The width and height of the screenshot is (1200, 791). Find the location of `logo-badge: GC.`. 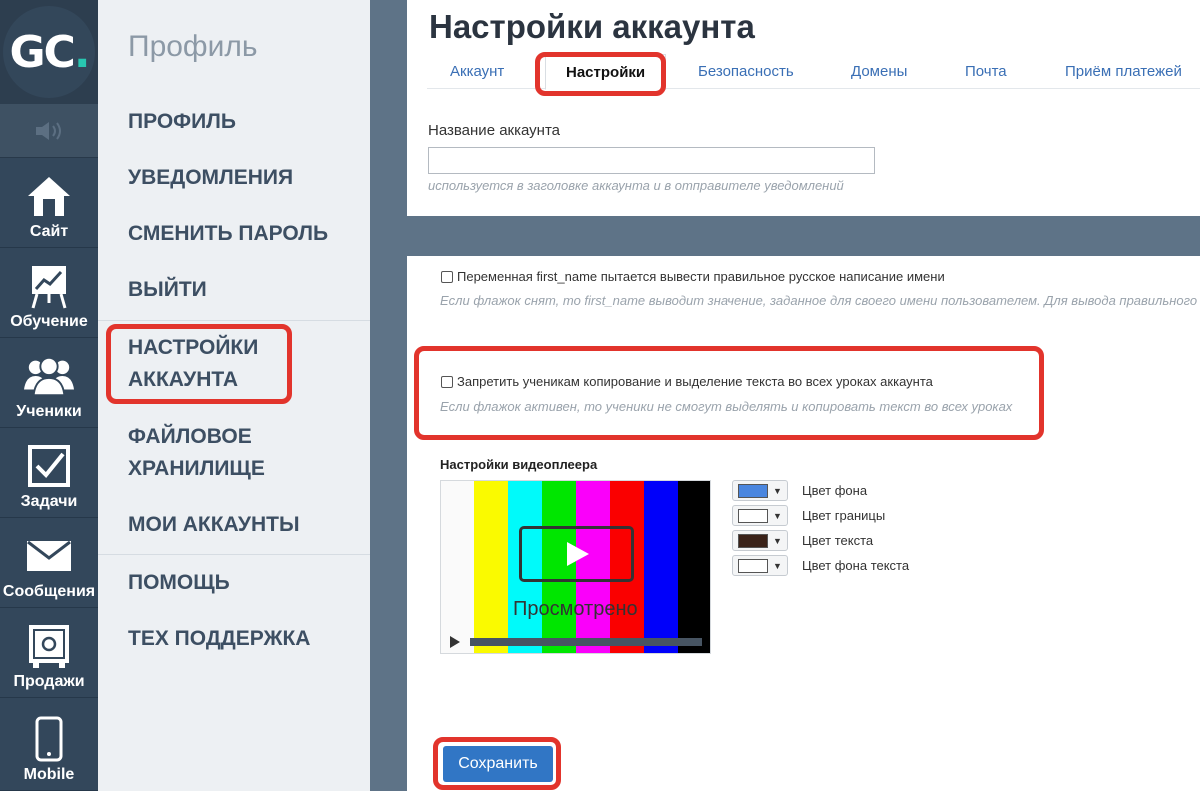

logo-badge: GC. is located at coordinates (49, 52).